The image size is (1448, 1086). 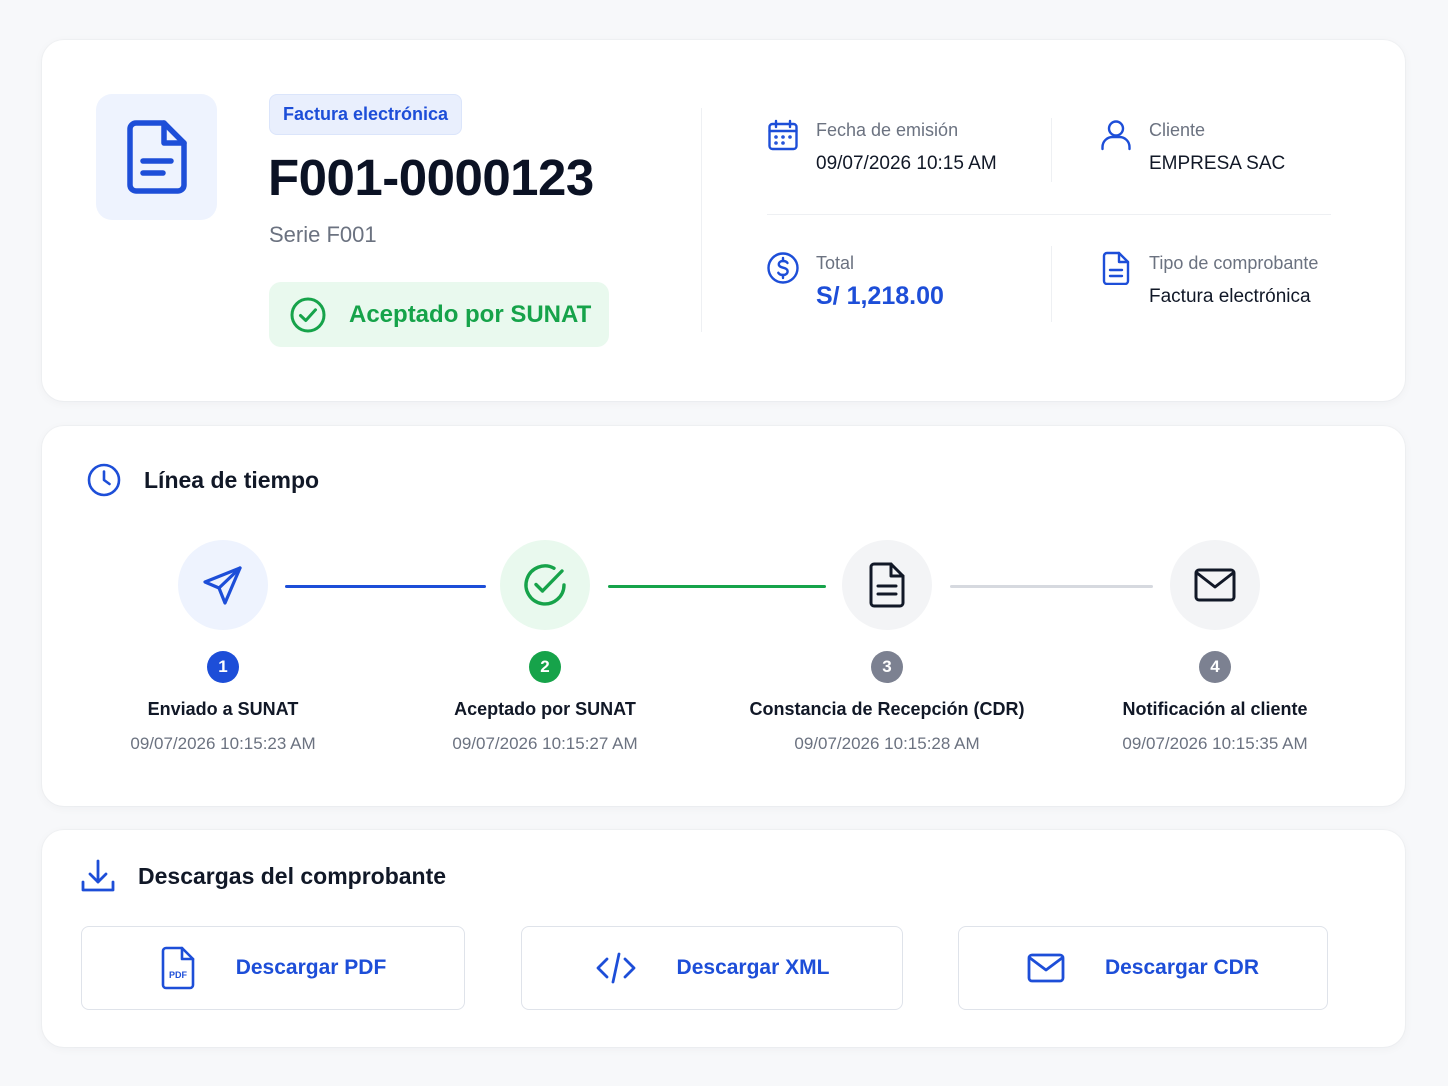 What do you see at coordinates (470, 314) in the screenshot?
I see `status-label: Aceptado por SUNAT` at bounding box center [470, 314].